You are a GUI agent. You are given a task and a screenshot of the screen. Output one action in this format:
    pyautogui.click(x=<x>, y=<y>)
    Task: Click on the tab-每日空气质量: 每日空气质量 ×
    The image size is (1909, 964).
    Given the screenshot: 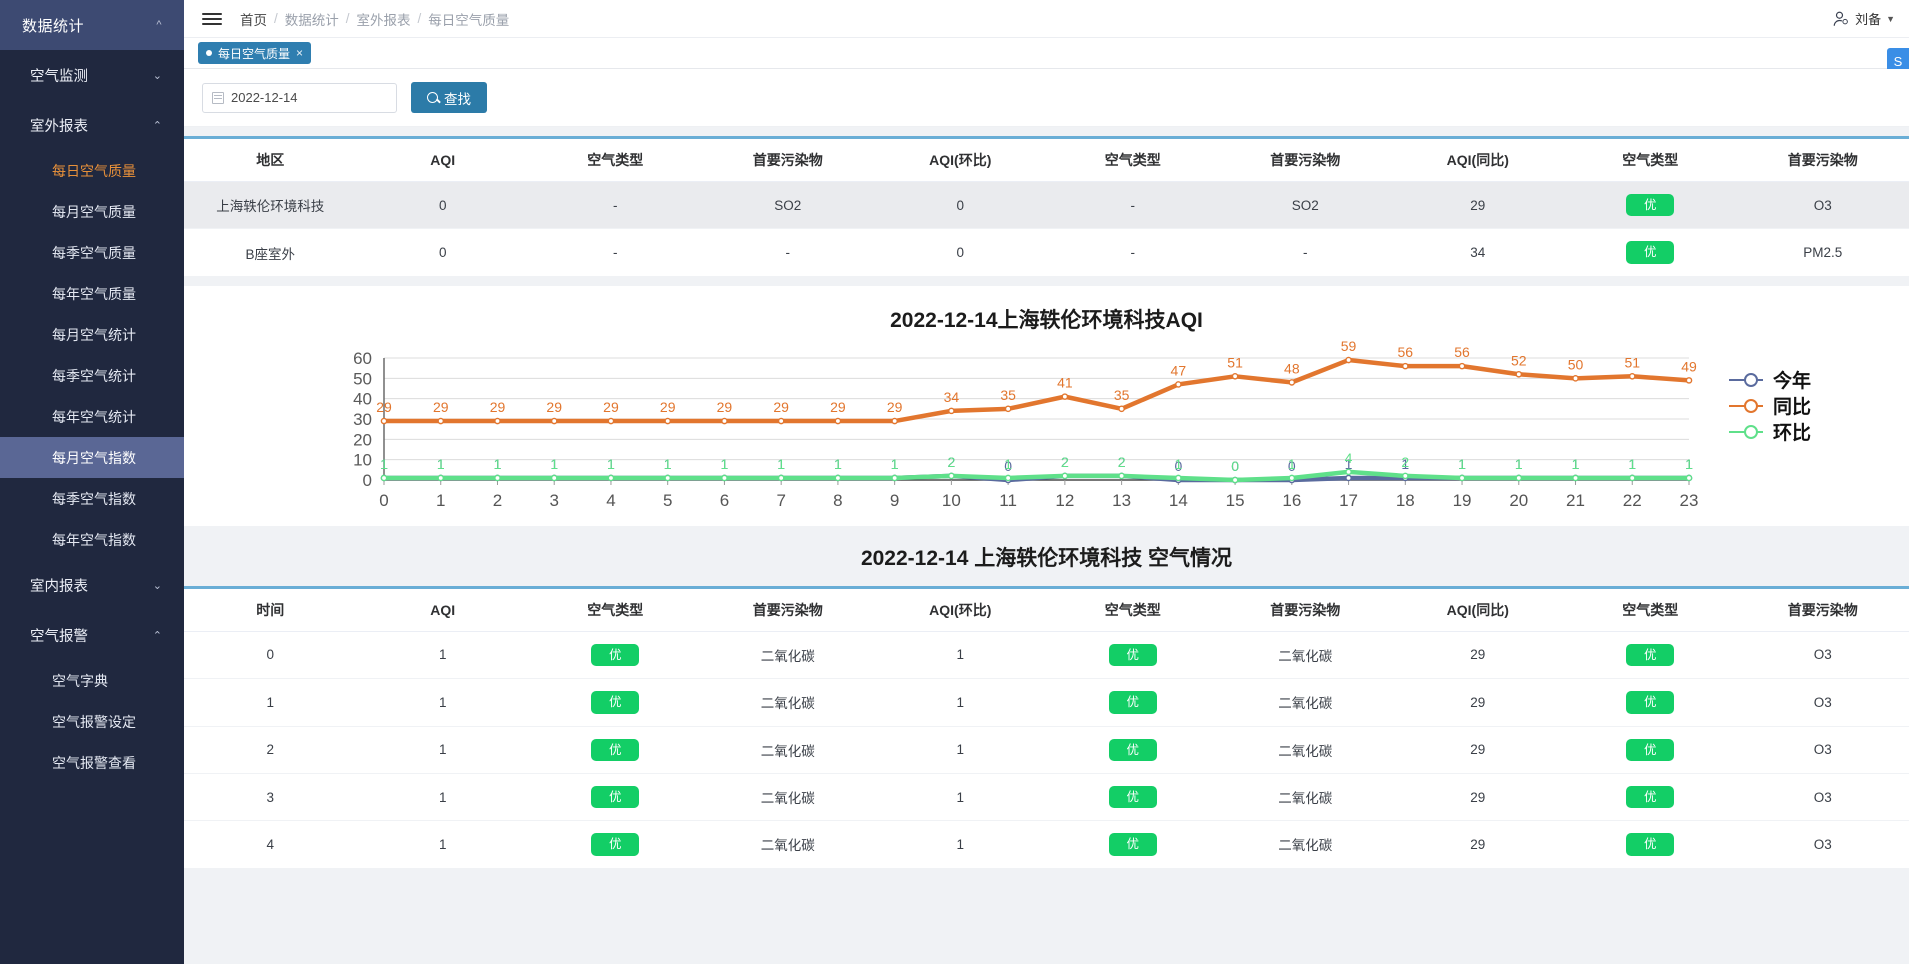 What is the action you would take?
    pyautogui.click(x=255, y=53)
    